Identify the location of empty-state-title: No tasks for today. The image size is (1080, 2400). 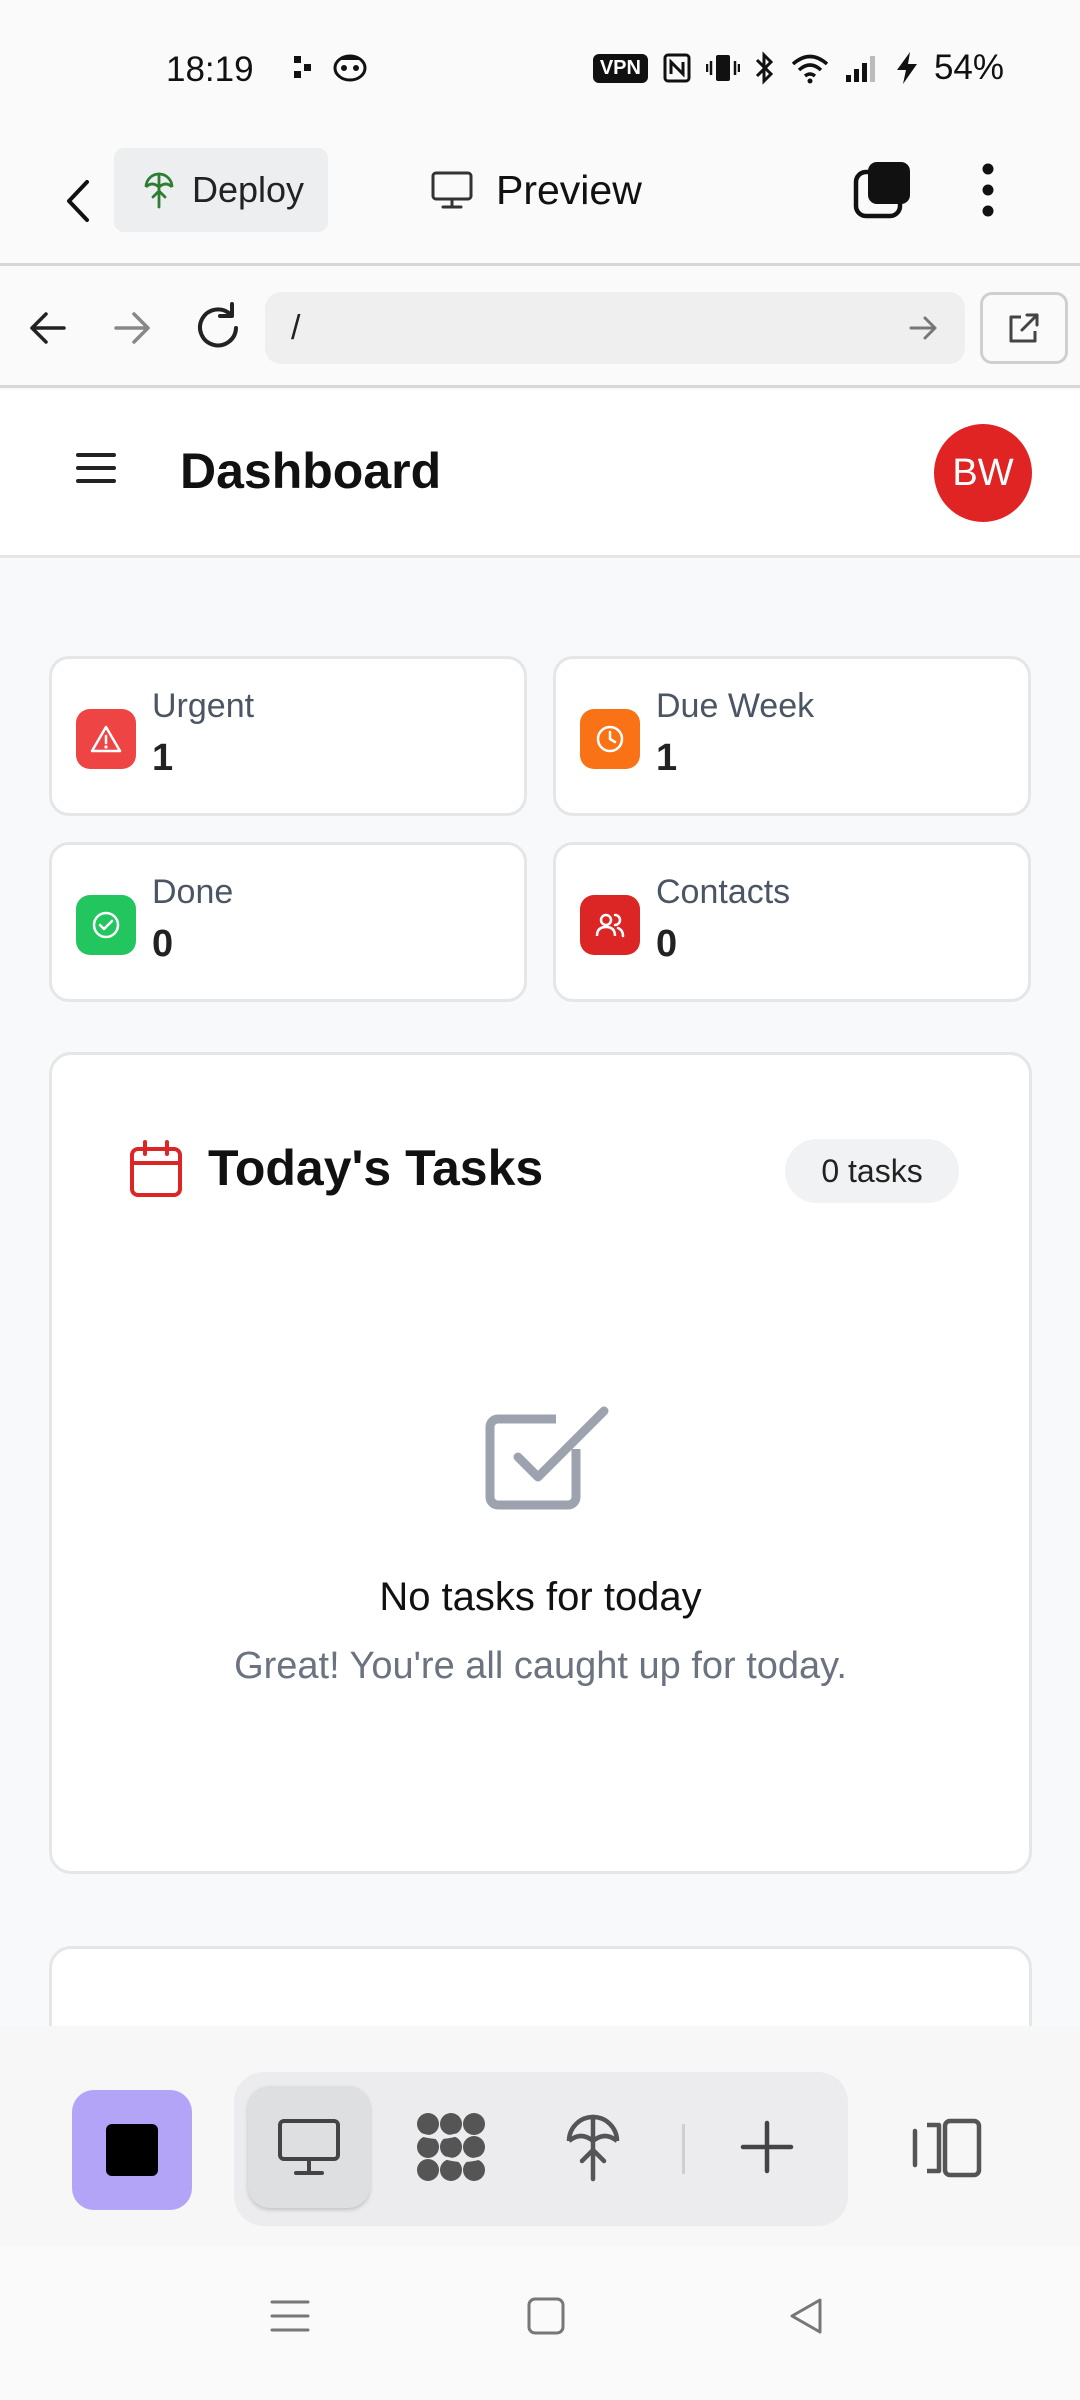
(540, 1597).